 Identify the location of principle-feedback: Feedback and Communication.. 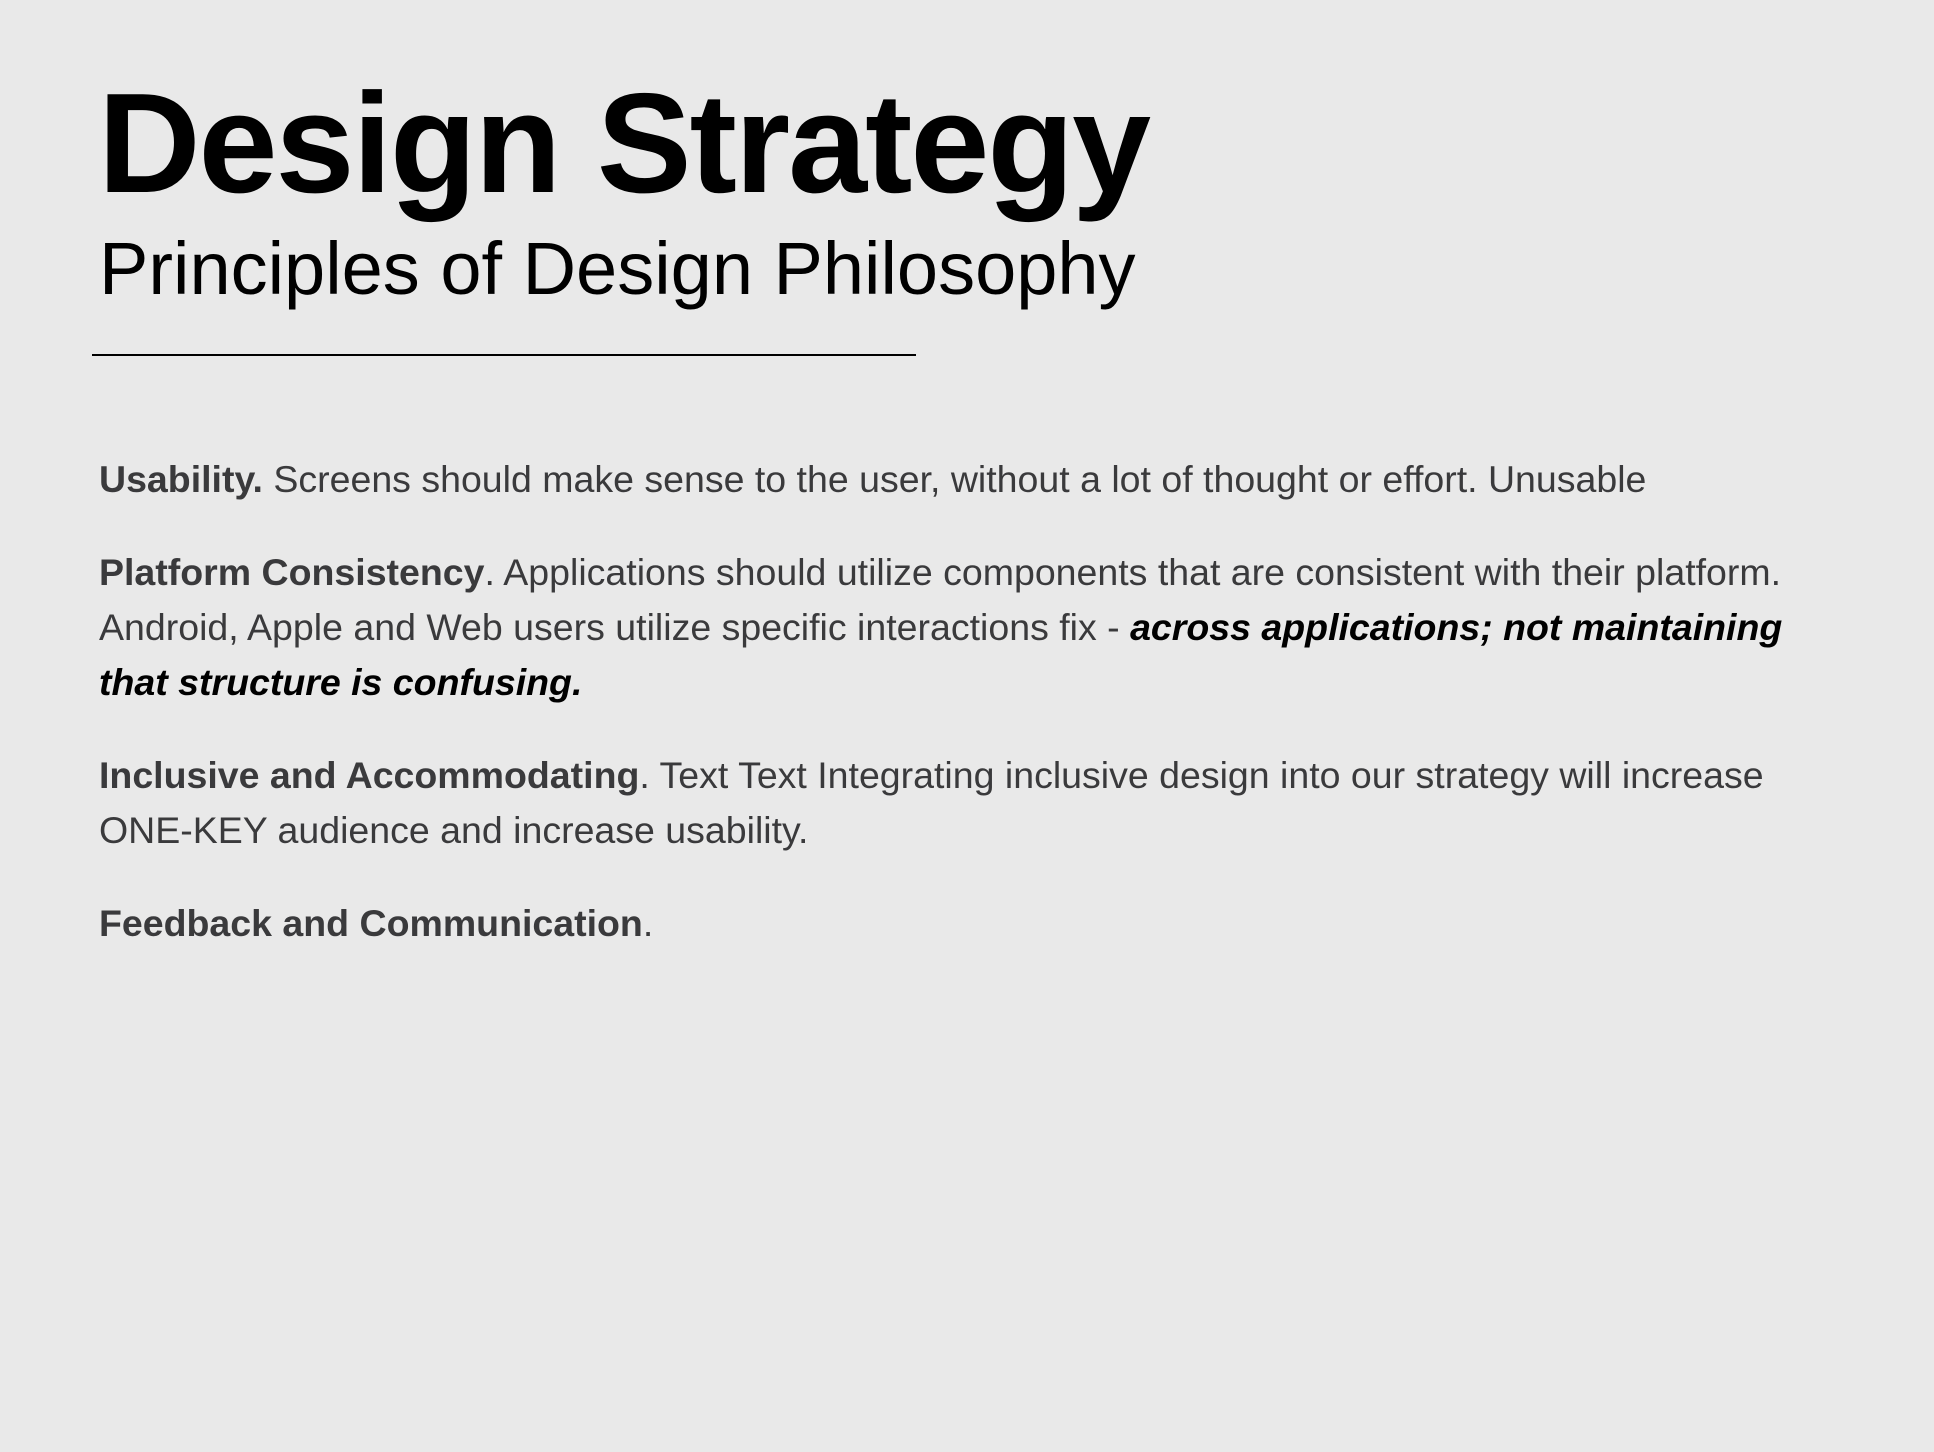
(959, 923).